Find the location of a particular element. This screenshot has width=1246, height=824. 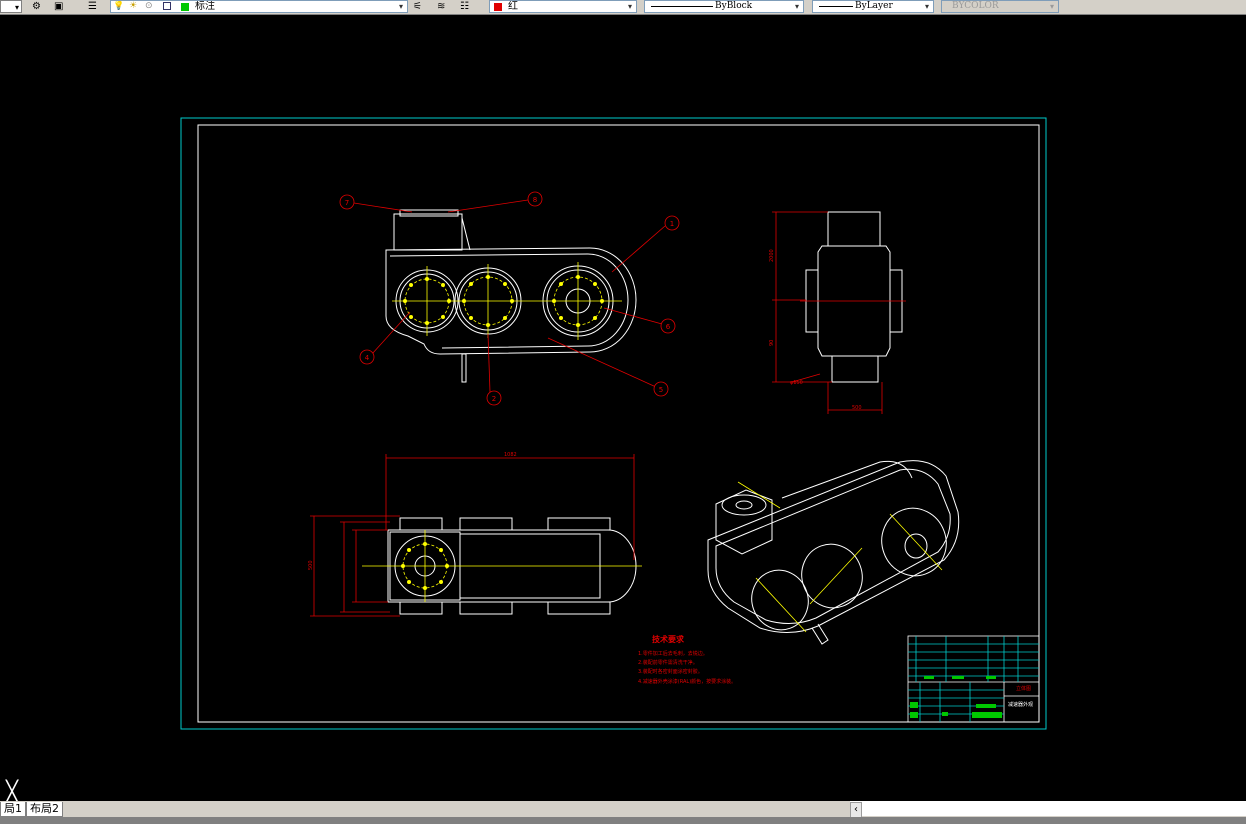

color-swatch is located at coordinates (498, 7).